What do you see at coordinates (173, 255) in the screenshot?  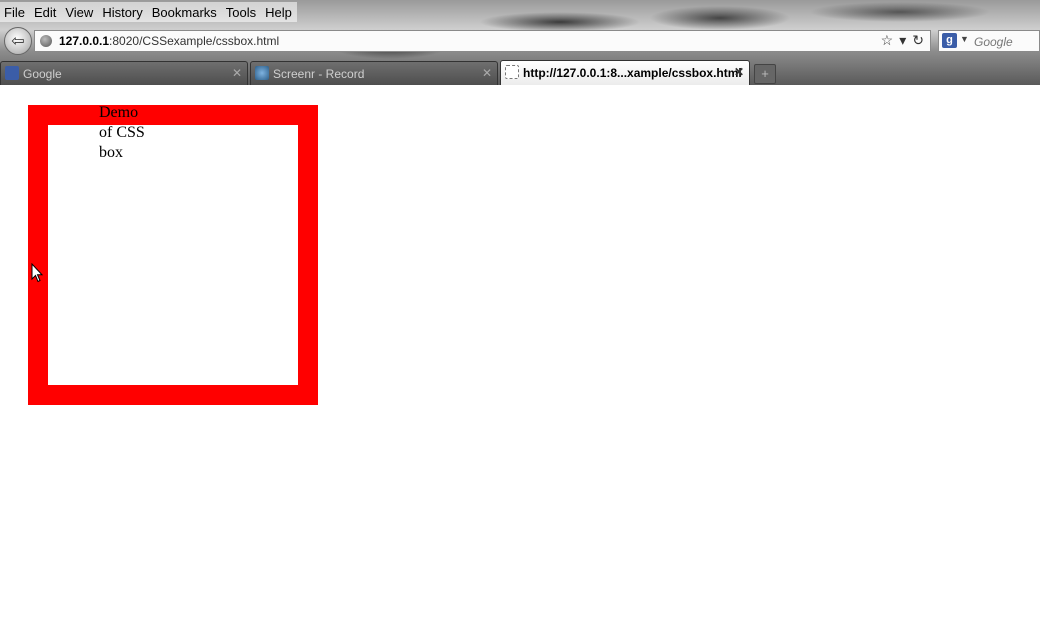 I see `css-demo-box` at bounding box center [173, 255].